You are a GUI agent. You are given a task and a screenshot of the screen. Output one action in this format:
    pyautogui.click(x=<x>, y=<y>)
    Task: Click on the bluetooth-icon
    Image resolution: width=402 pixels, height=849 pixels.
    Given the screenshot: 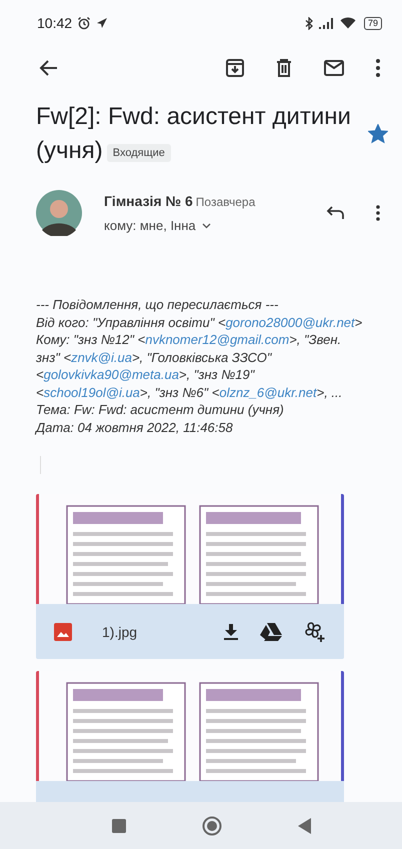 What is the action you would take?
    pyautogui.click(x=309, y=23)
    